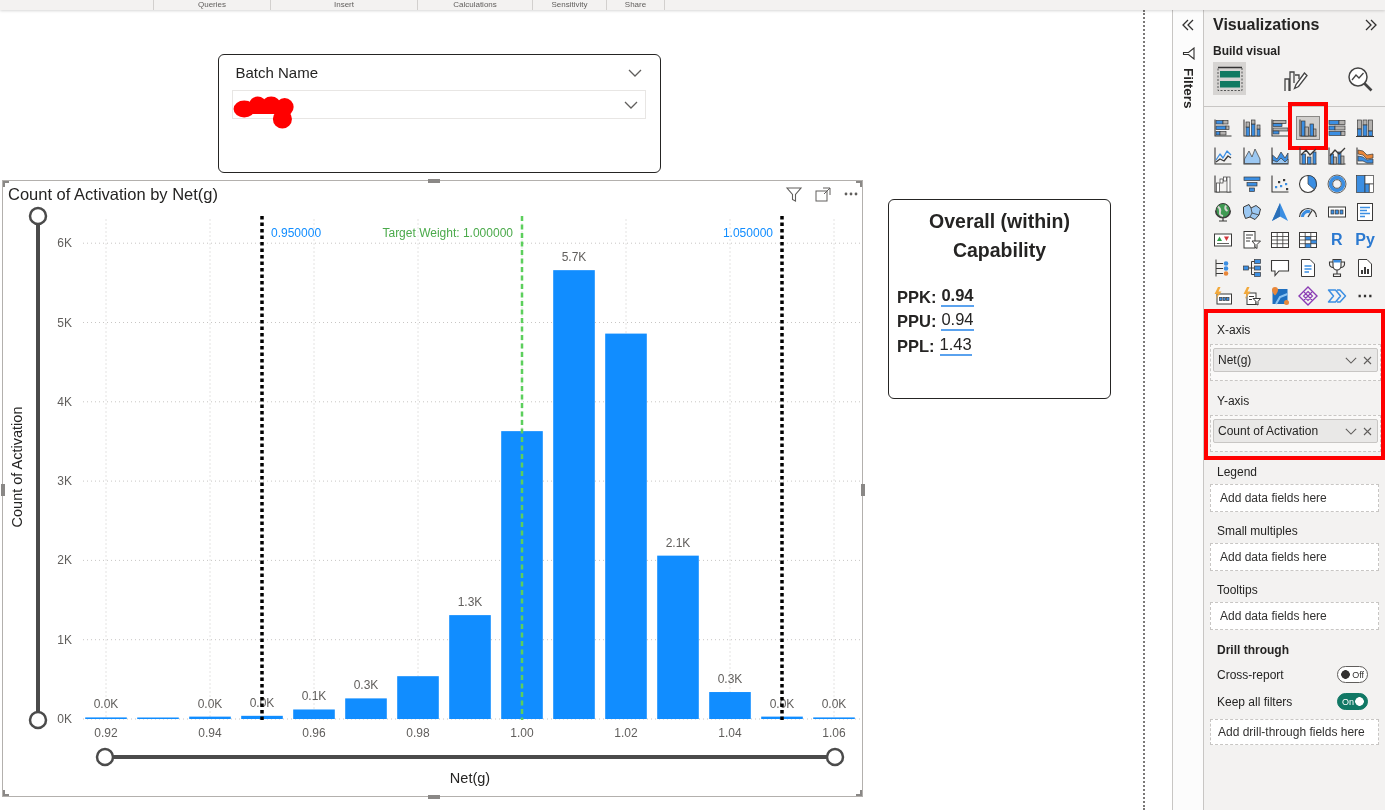  Describe the element at coordinates (314, 696) in the screenshot. I see `data-label: 0.1K` at that location.